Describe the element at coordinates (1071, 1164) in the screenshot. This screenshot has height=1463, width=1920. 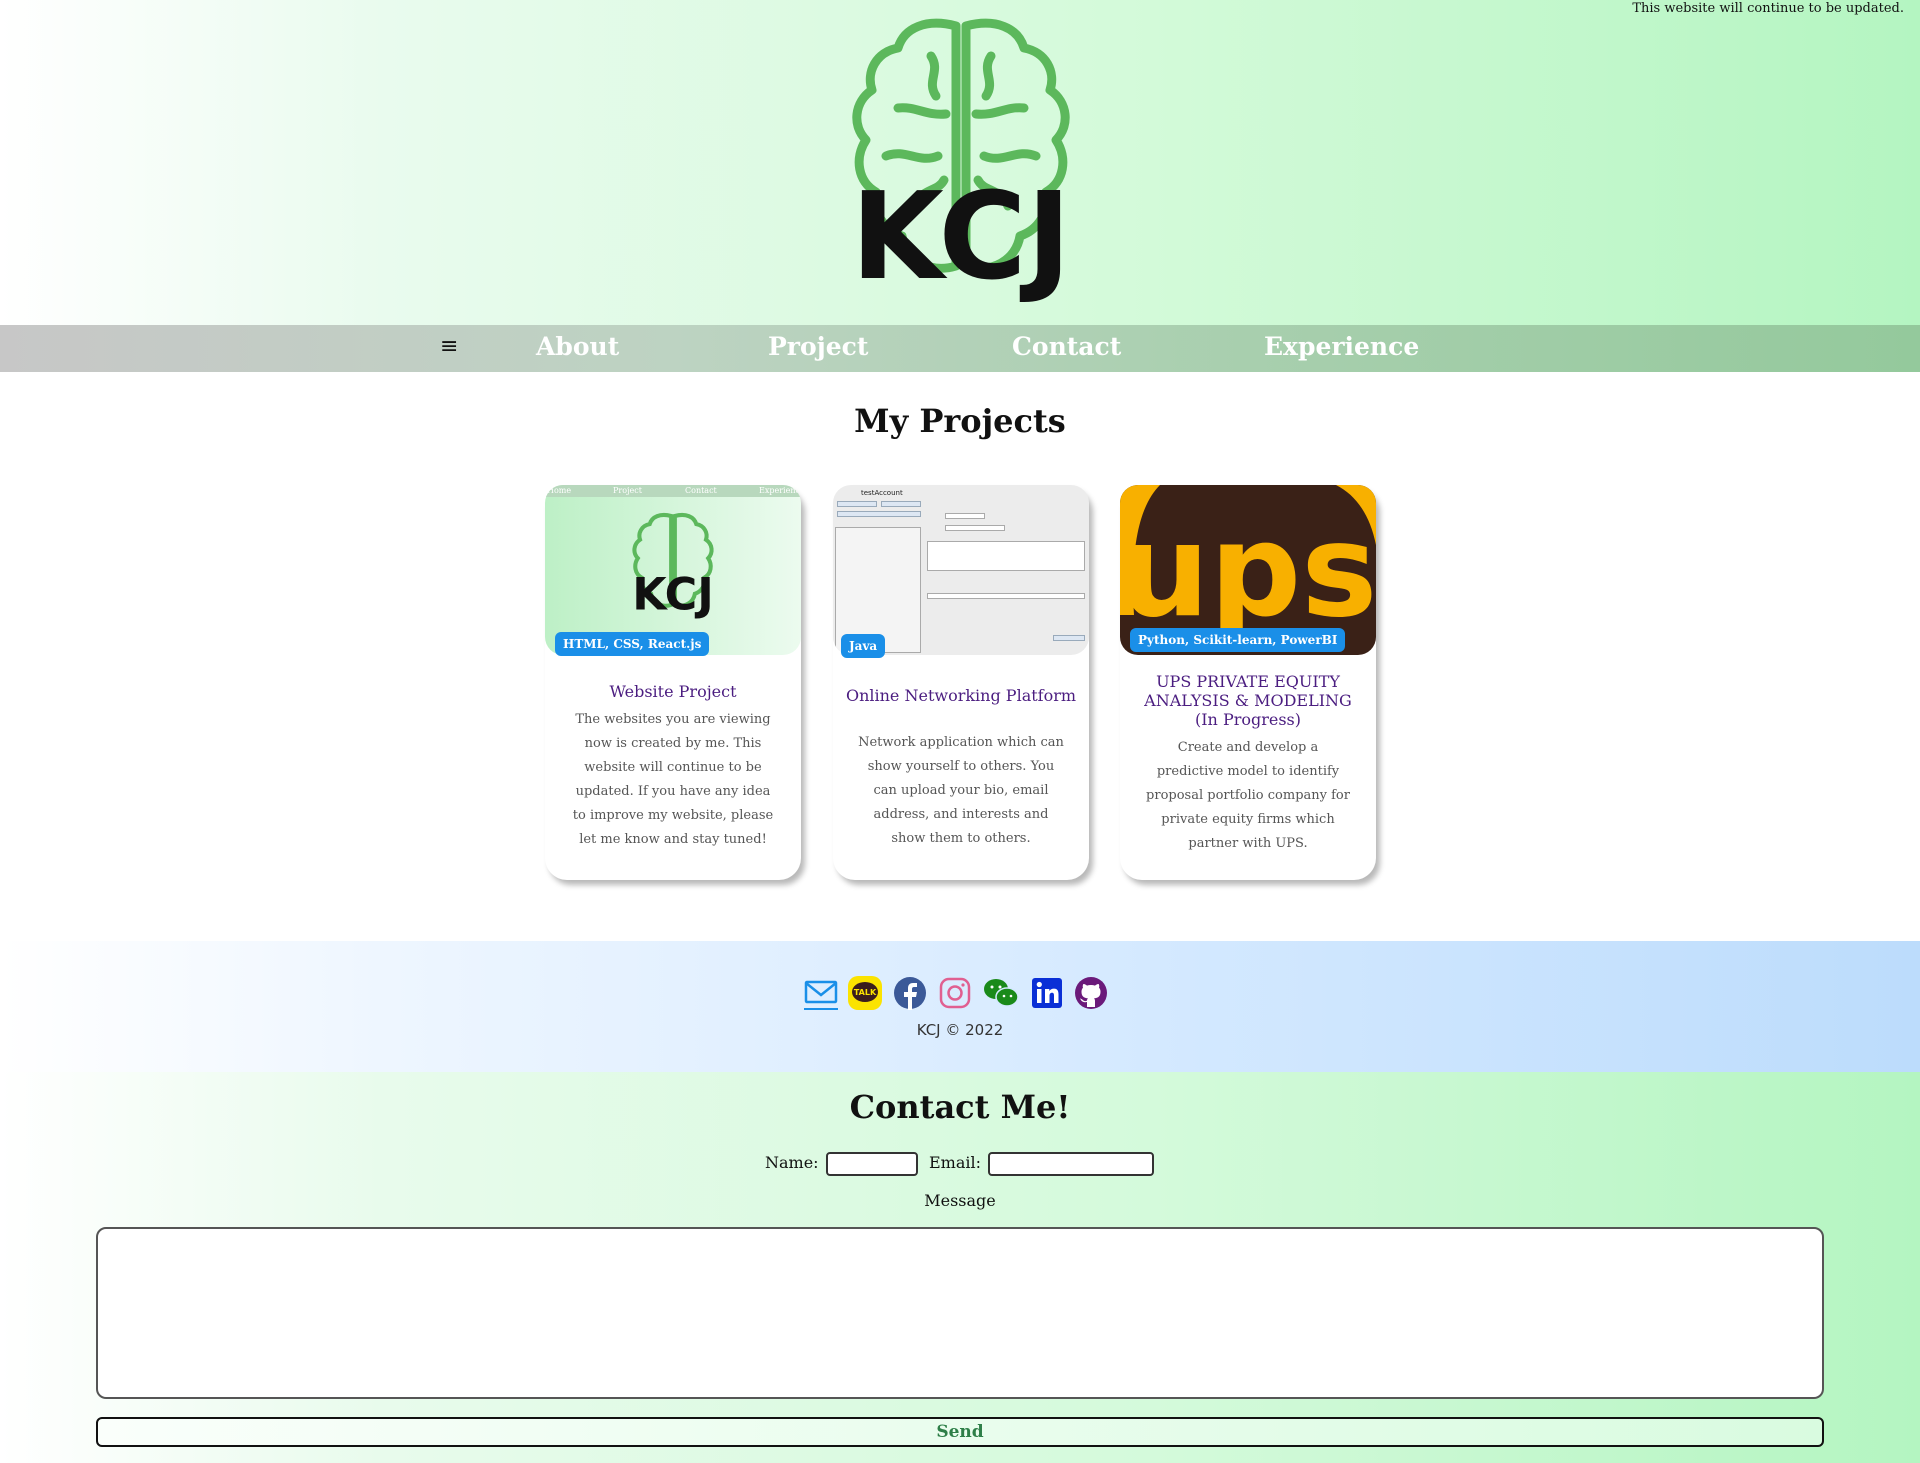
I see `email-field` at that location.